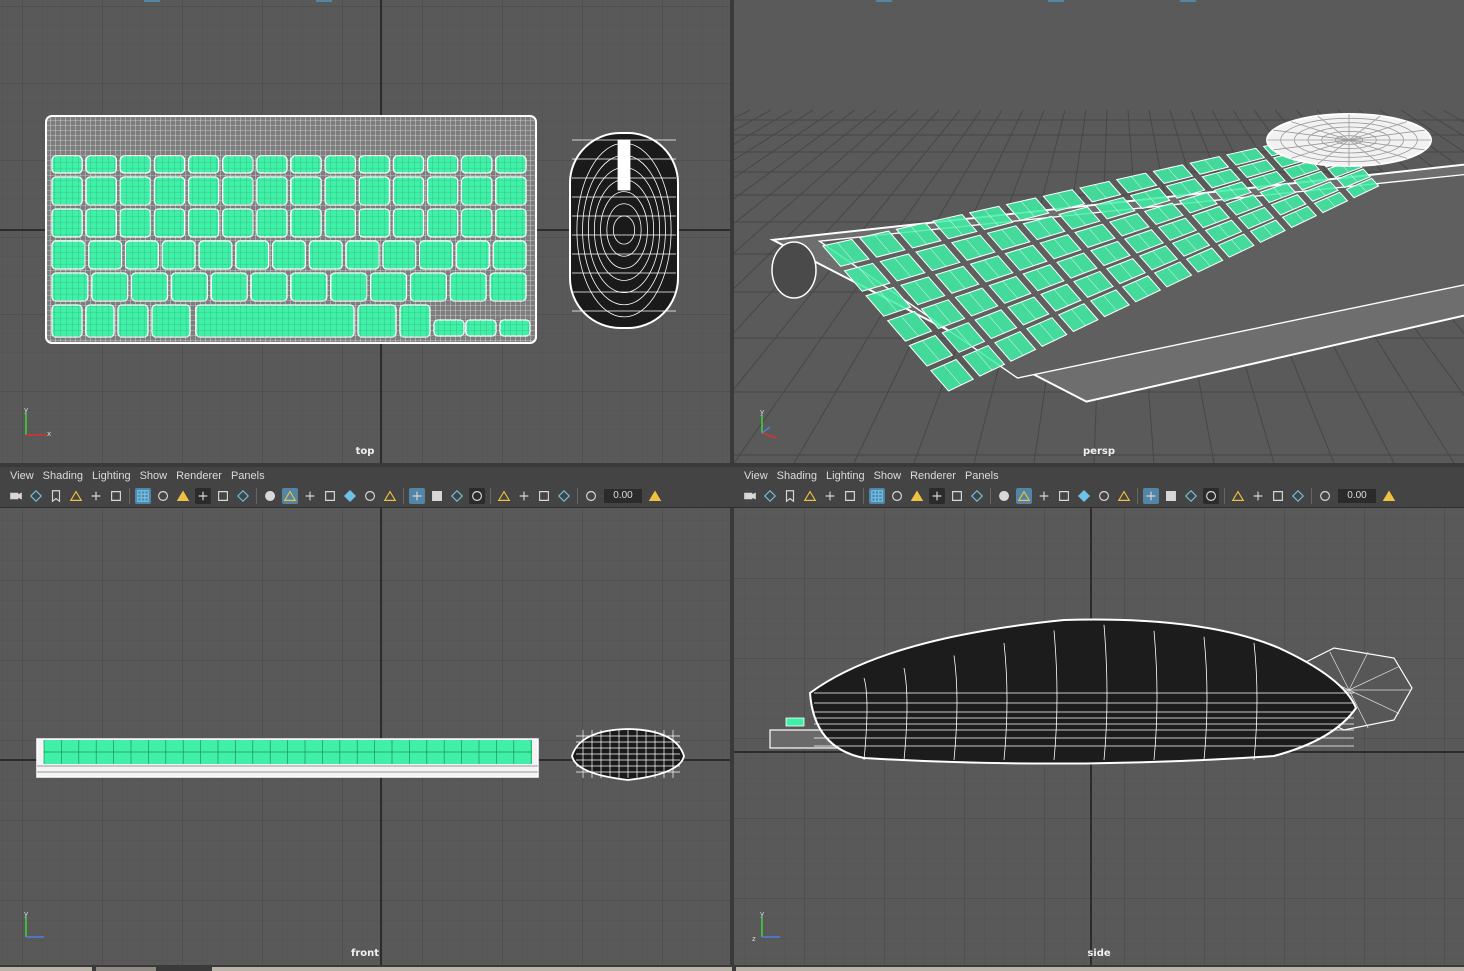  What do you see at coordinates (287, 758) in the screenshot?
I see `keyboard-front-mesh` at bounding box center [287, 758].